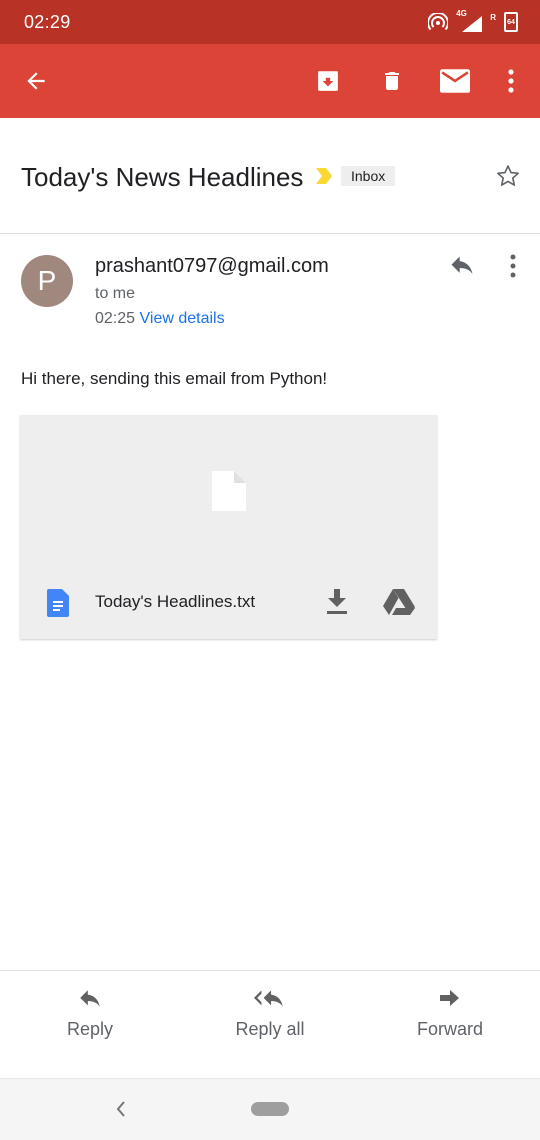 This screenshot has height=1140, width=540. I want to click on system-back-button, so click(121, 1109).